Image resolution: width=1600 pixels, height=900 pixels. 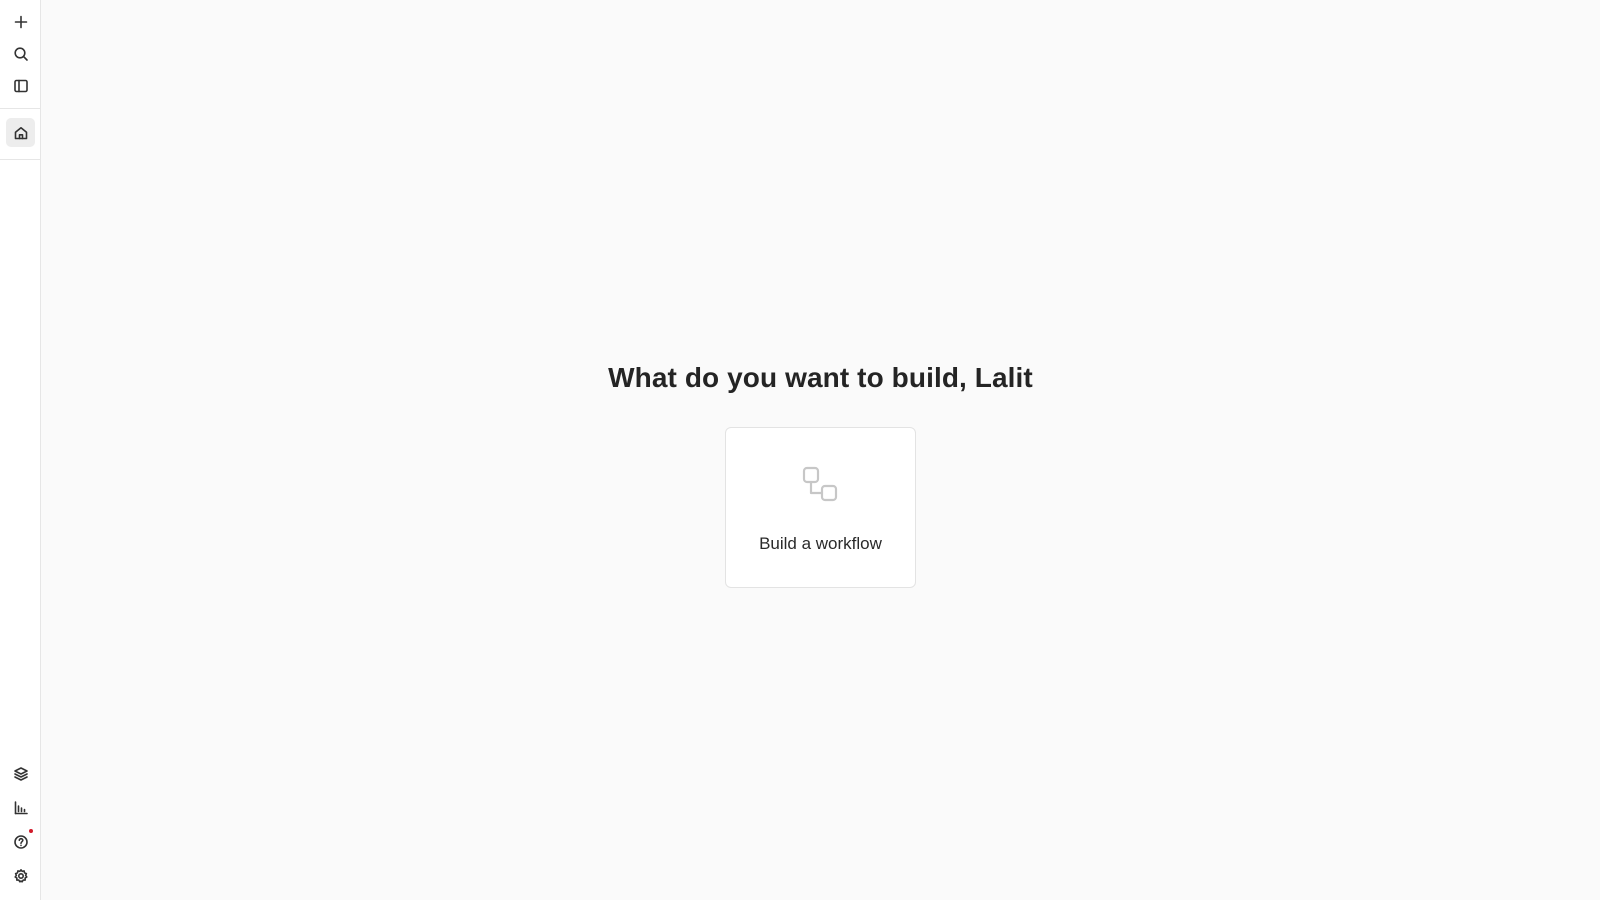 I want to click on plus-icon, so click(x=20, y=21).